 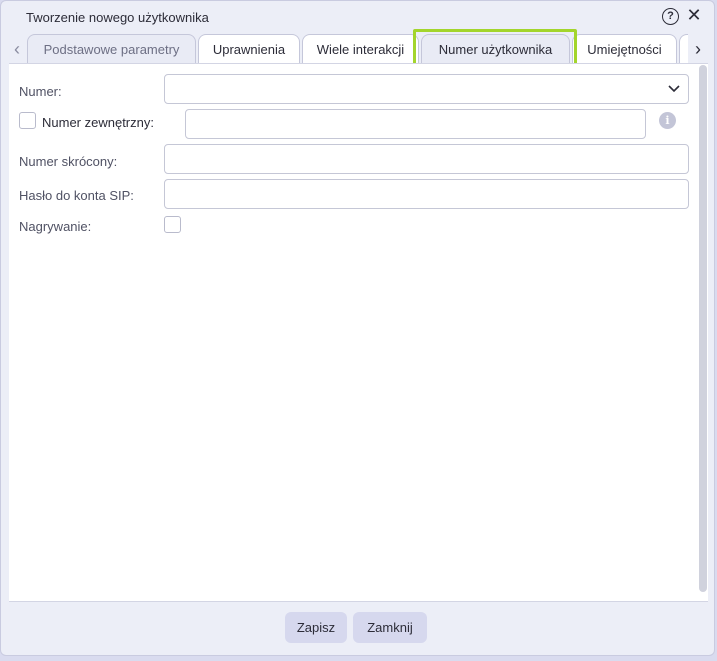 What do you see at coordinates (172, 224) in the screenshot?
I see `recording-checkbox` at bounding box center [172, 224].